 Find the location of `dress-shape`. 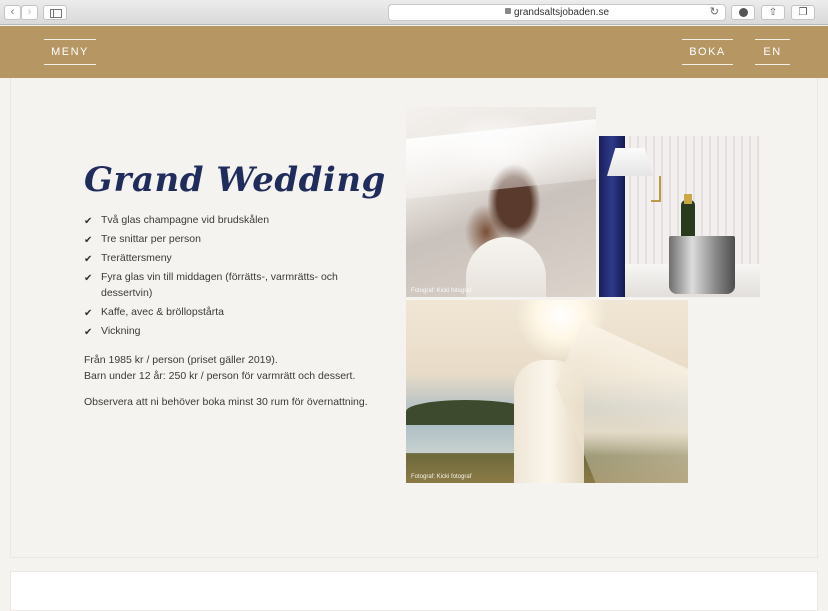

dress-shape is located at coordinates (506, 267).